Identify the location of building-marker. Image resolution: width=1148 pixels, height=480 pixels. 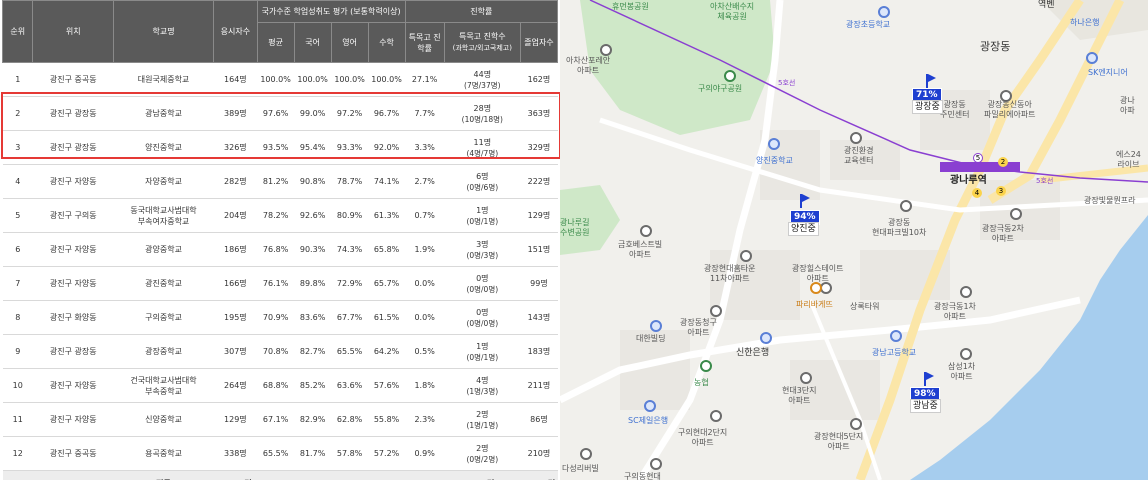
(656, 326).